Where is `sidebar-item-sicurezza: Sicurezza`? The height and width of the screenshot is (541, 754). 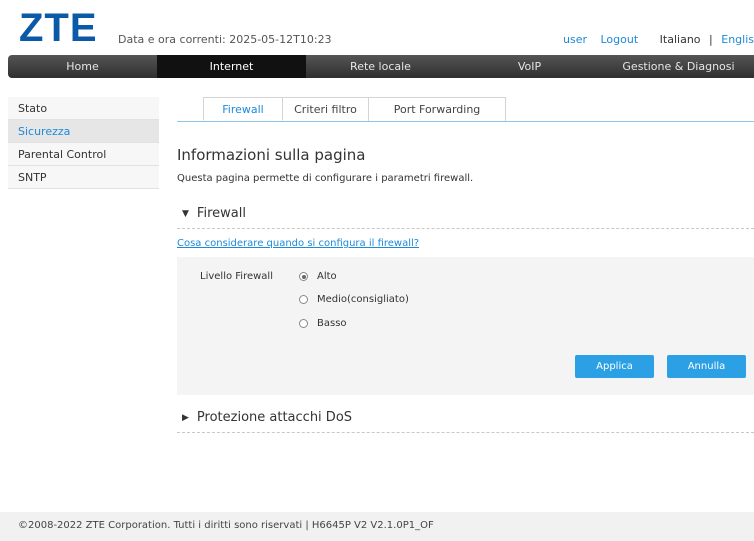 sidebar-item-sicurezza: Sicurezza is located at coordinates (83, 131).